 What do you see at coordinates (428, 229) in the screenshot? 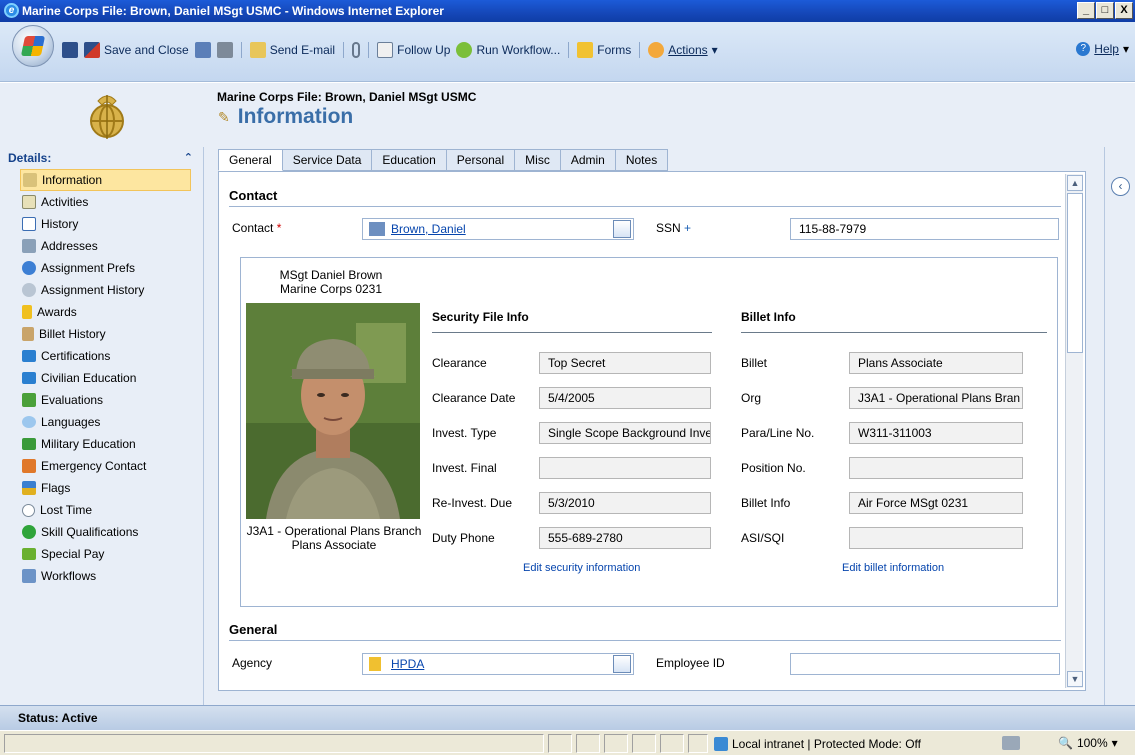
I see `contact-link: Brown, Daniel` at bounding box center [428, 229].